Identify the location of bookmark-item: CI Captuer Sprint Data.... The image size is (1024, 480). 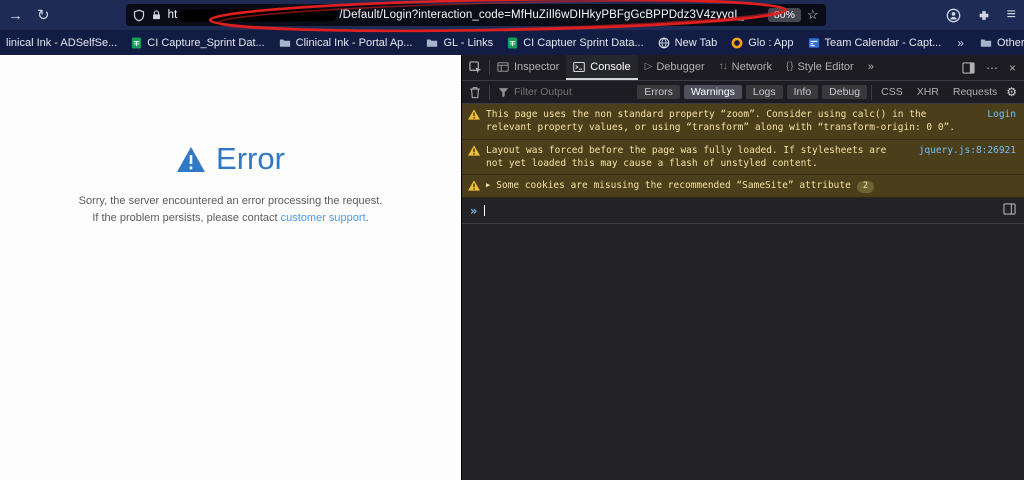
(575, 43).